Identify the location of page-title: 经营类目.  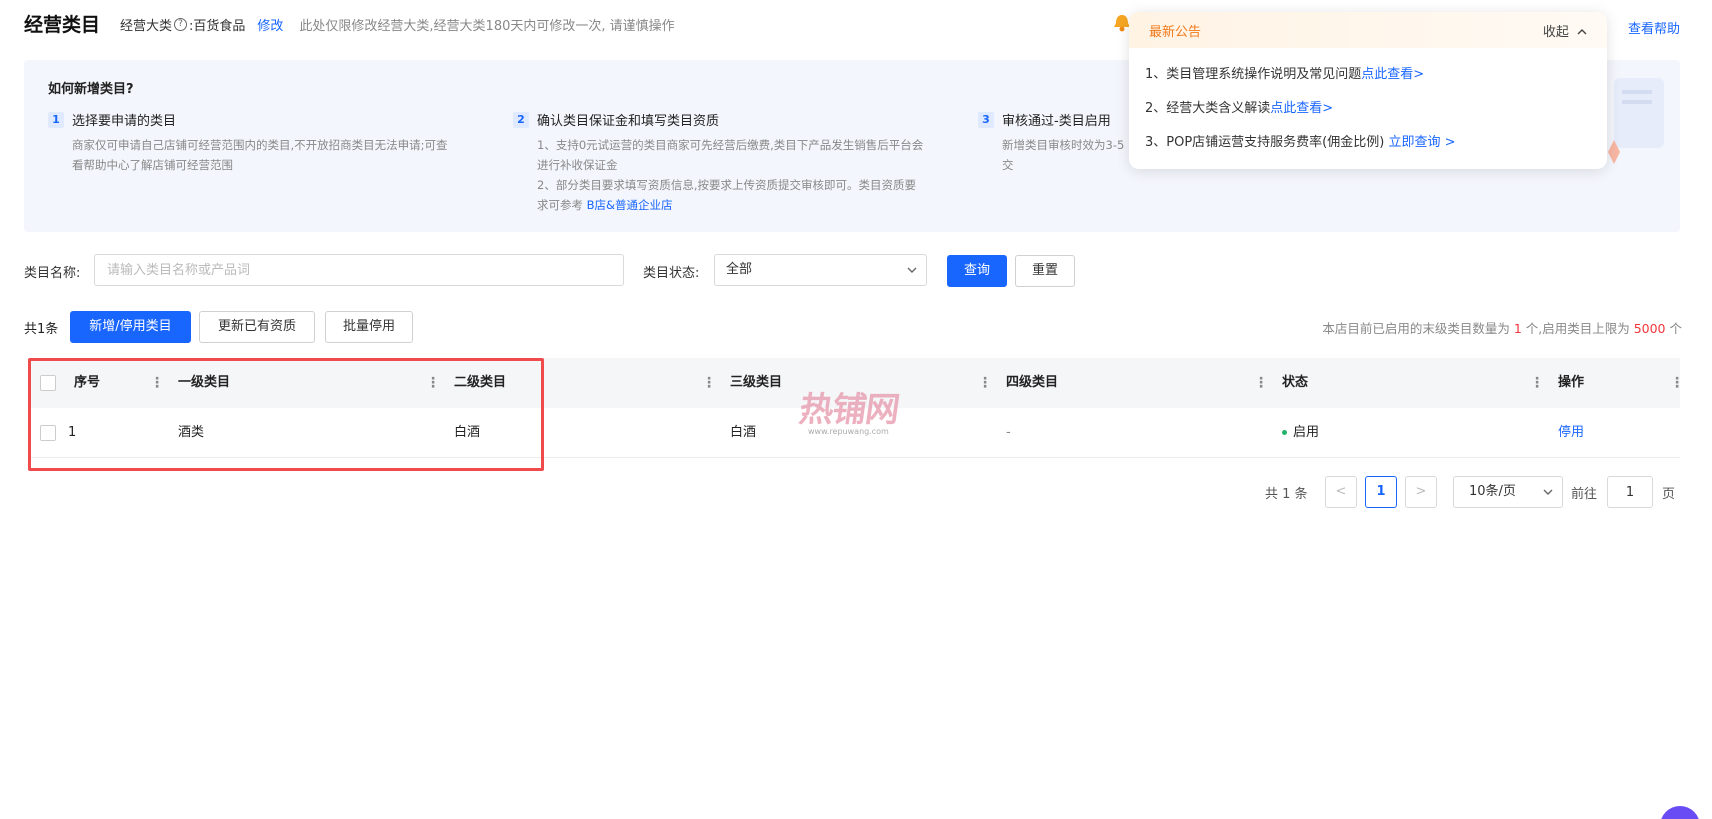
(62, 25).